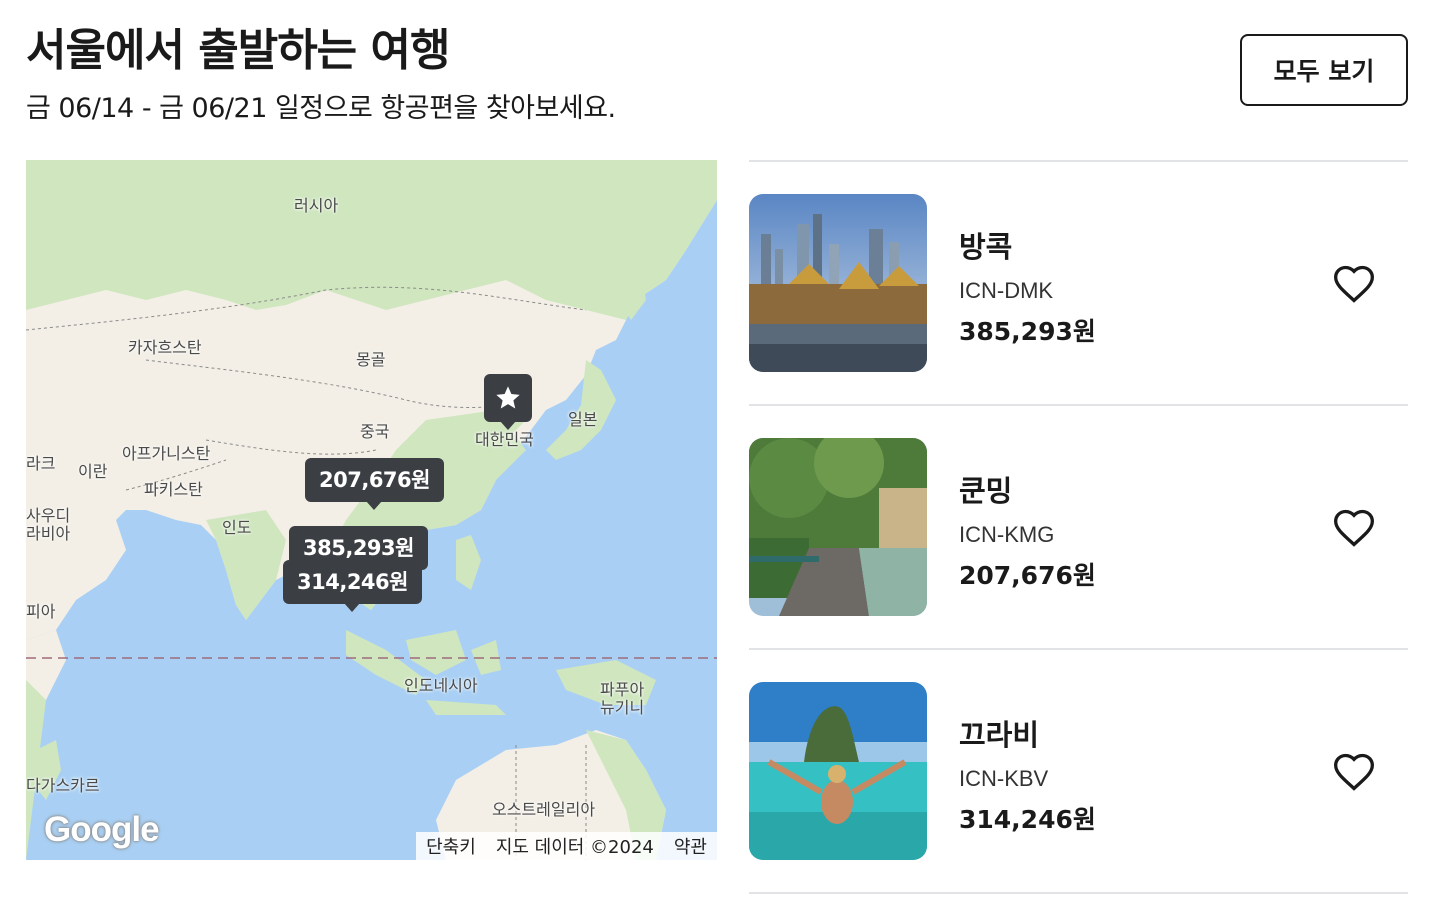 Image resolution: width=1436 pixels, height=908 pixels. I want to click on map-label-russia: 러시아, so click(316, 205).